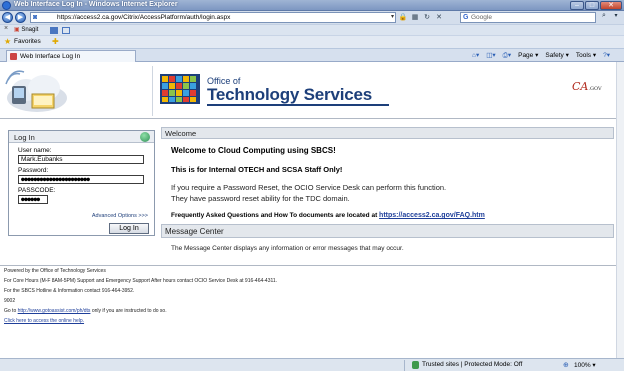  What do you see at coordinates (585, 365) in the screenshot?
I see `zoom-level: 100% ▾` at bounding box center [585, 365].